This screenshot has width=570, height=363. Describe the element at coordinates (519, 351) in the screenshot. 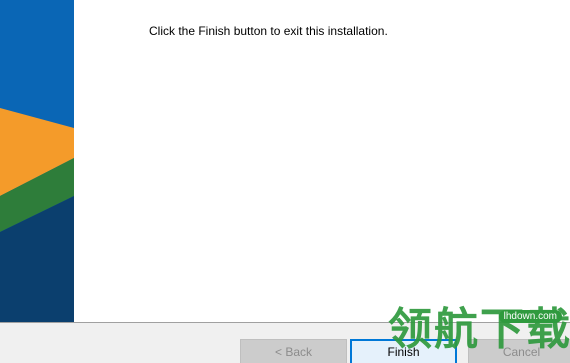

I see `cancel-button: Cancel` at that location.